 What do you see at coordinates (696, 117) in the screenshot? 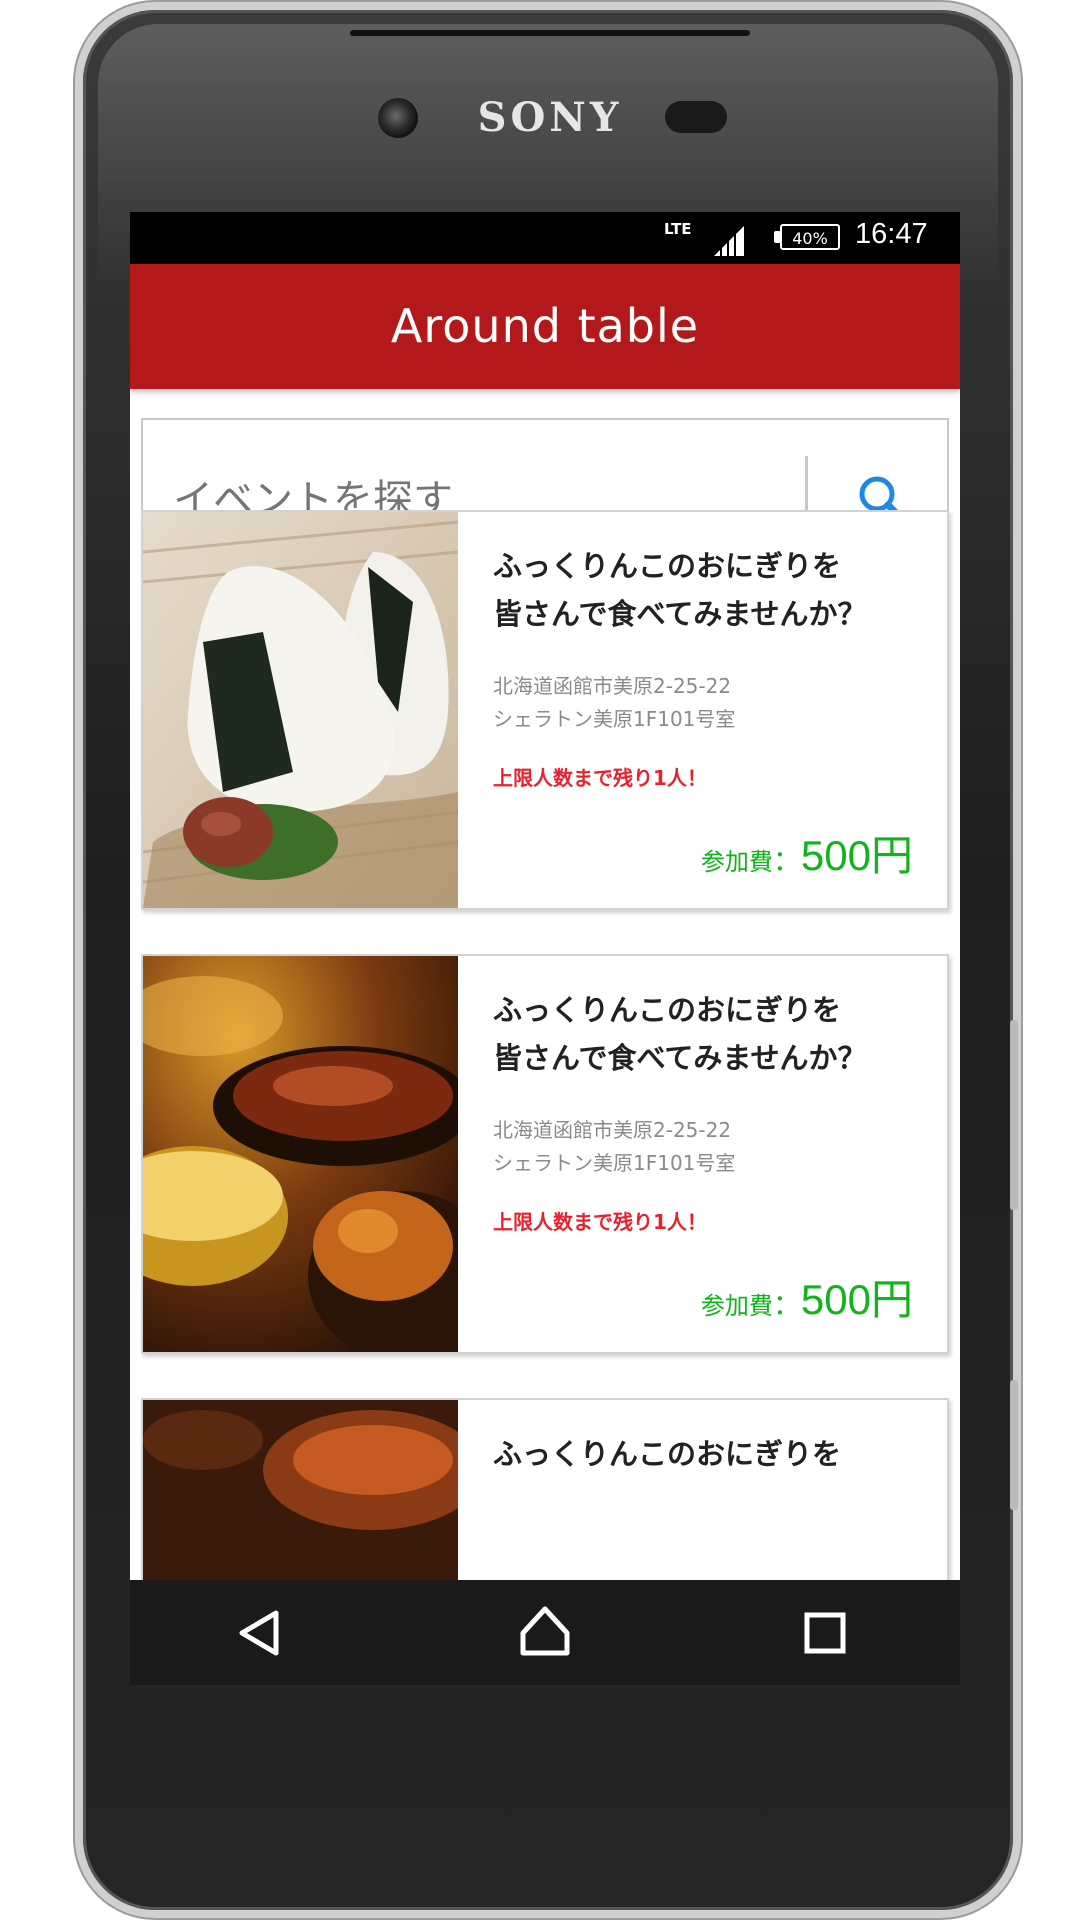
I see `proximity-sensor` at bounding box center [696, 117].